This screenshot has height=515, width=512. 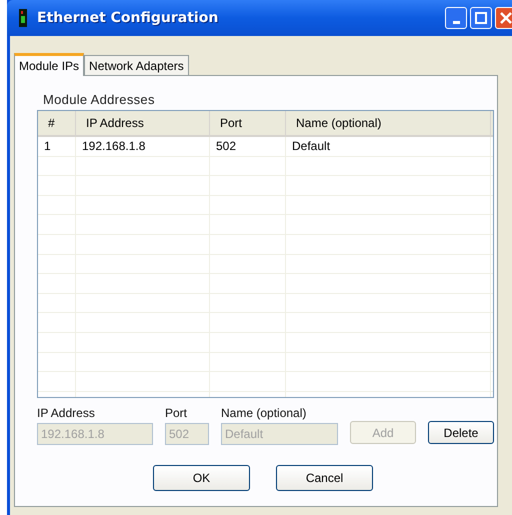 I want to click on field-label: Name (optional), so click(x=264, y=413).